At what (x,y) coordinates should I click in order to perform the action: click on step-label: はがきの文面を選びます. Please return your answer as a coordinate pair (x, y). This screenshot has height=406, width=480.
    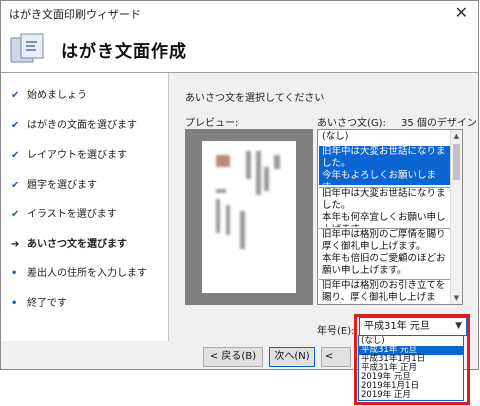
    Looking at the image, I should click on (82, 125).